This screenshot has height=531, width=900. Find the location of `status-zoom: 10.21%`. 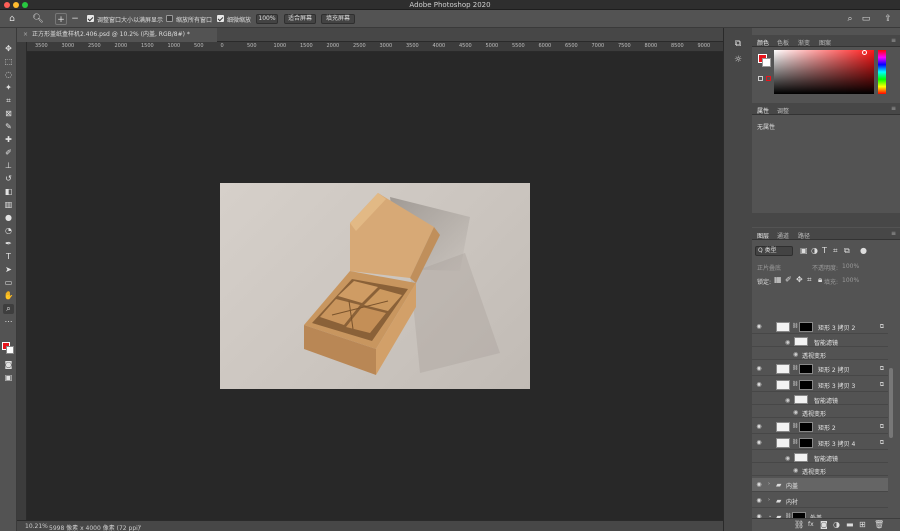

status-zoom: 10.21% is located at coordinates (36, 526).